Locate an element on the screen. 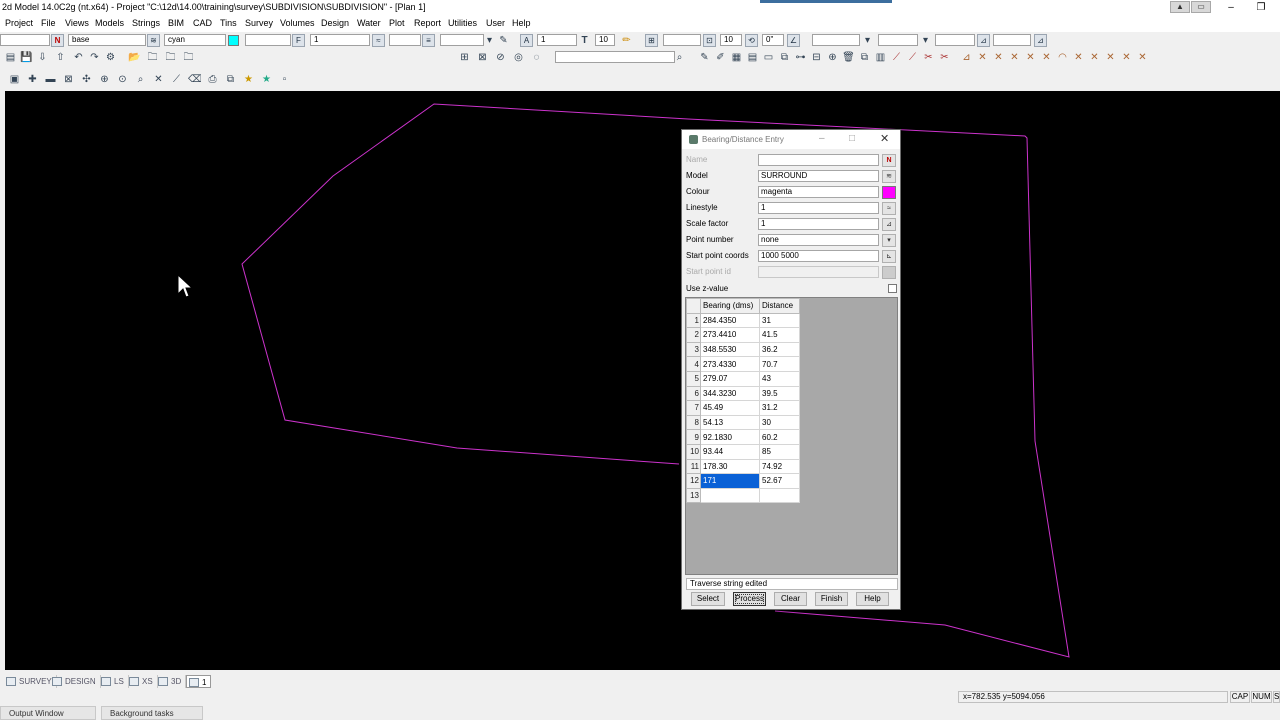 This screenshot has width=1280, height=720. edit-string-icon: ✎ is located at coordinates (704, 57).